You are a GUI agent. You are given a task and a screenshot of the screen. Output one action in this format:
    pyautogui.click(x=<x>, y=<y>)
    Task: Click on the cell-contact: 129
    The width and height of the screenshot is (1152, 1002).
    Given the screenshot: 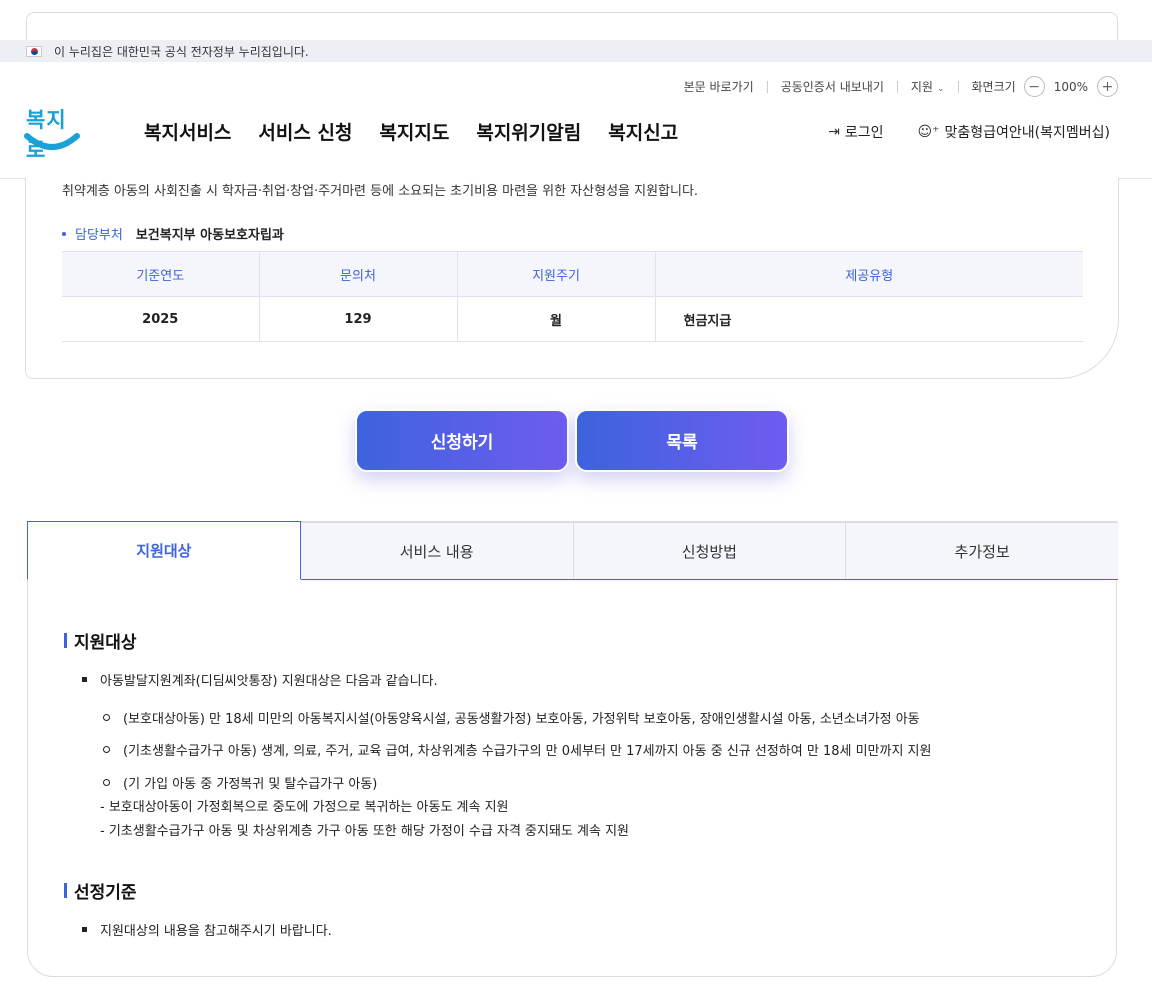 What is the action you would take?
    pyautogui.click(x=358, y=319)
    